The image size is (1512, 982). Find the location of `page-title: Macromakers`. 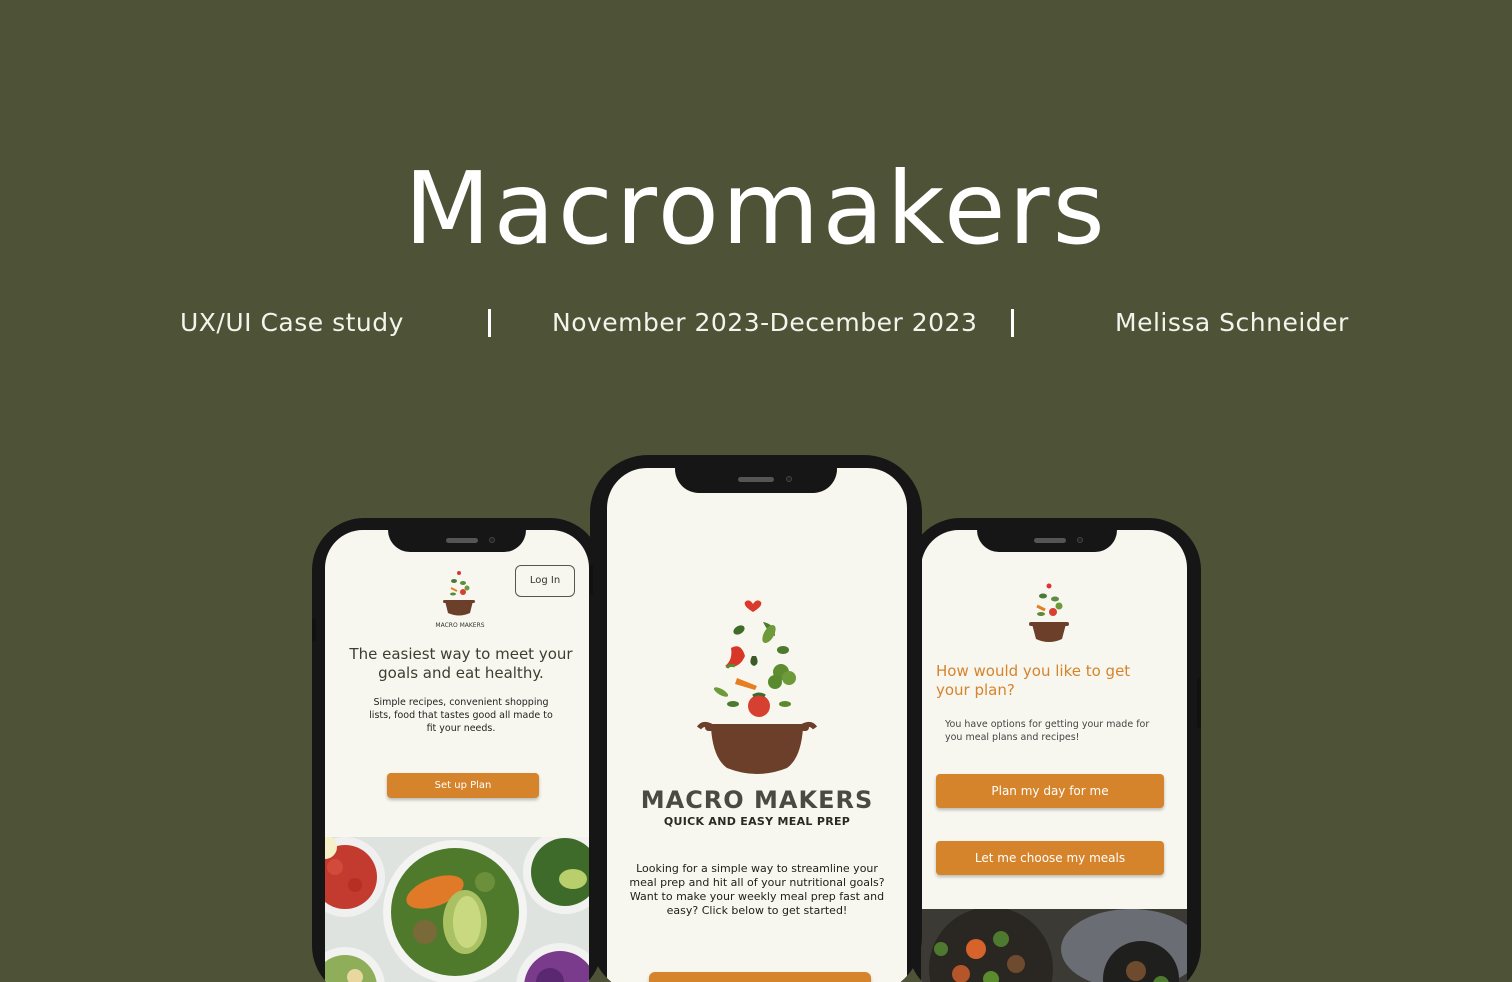

page-title: Macromakers is located at coordinates (756, 208).